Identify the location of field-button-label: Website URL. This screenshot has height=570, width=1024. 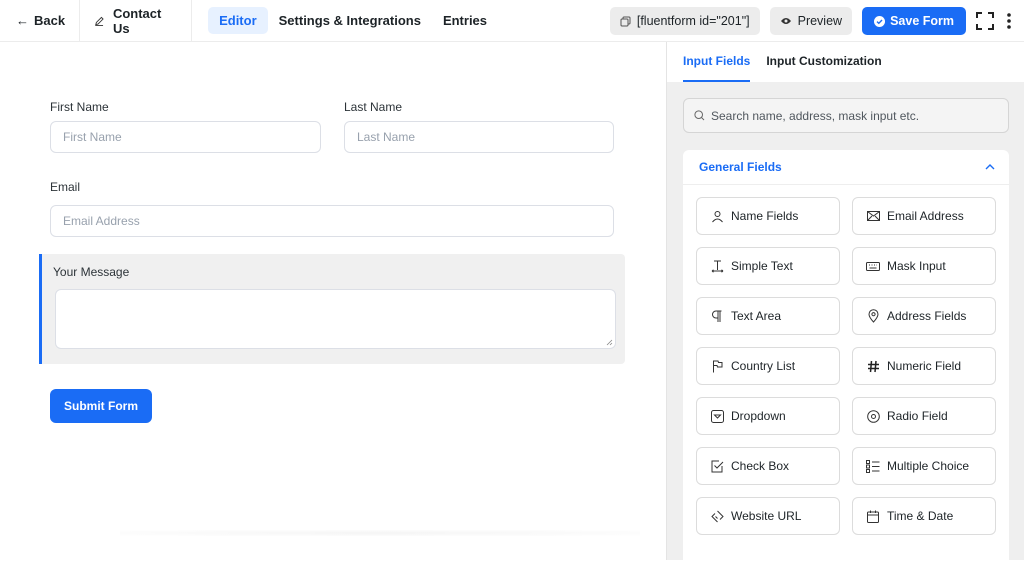
(766, 516).